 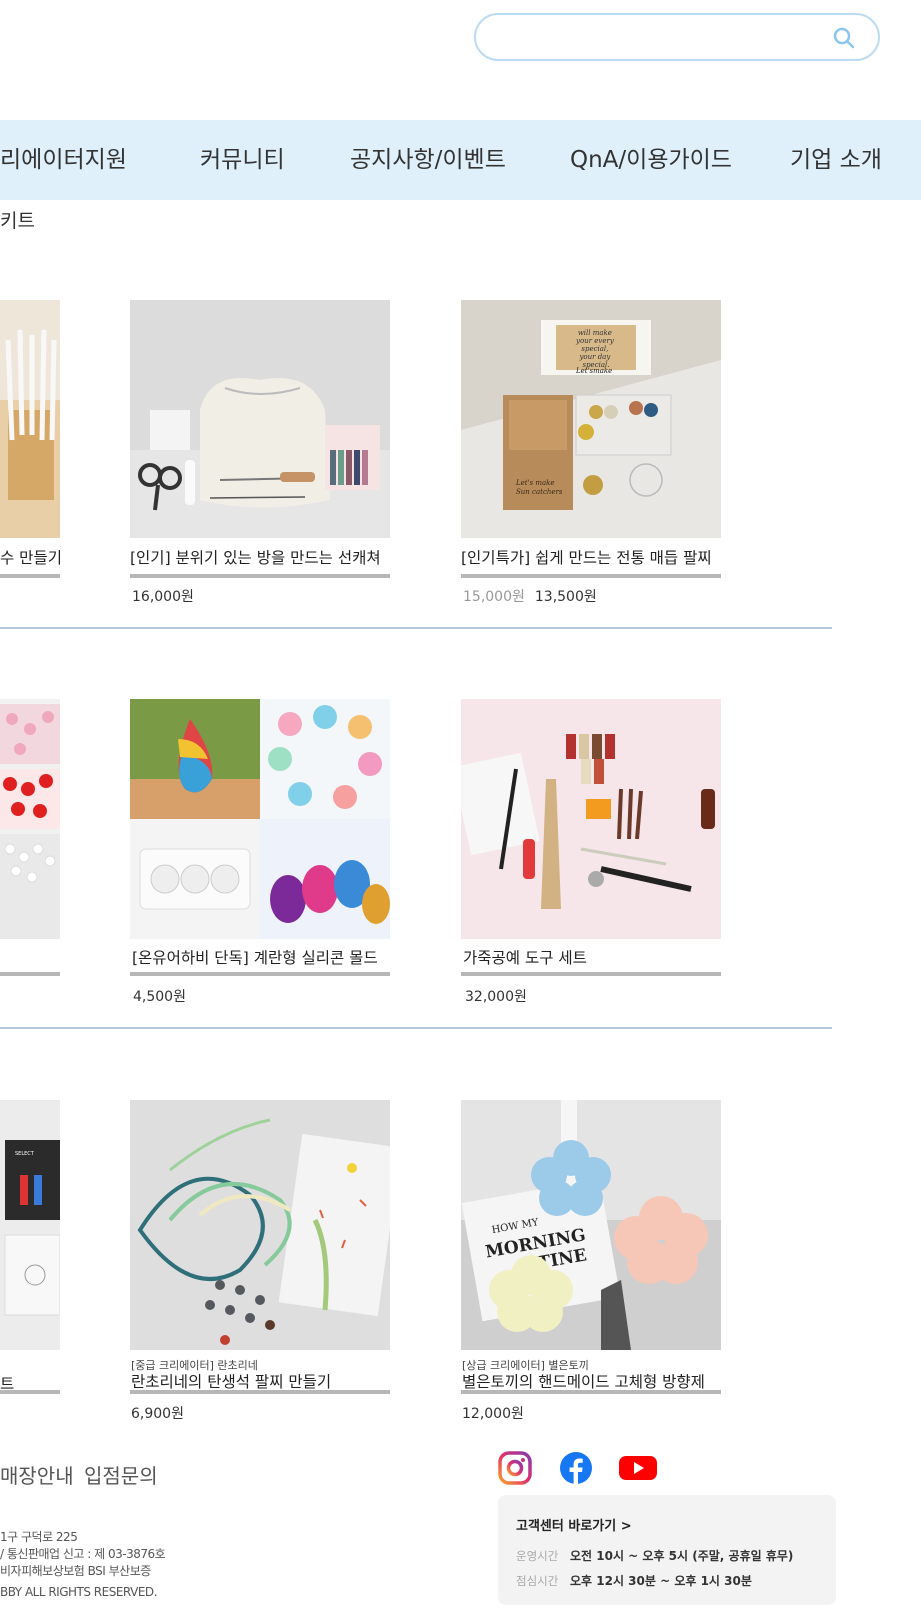 I want to click on nav-item-notice-event: 공지사항/이벤트, so click(x=428, y=157).